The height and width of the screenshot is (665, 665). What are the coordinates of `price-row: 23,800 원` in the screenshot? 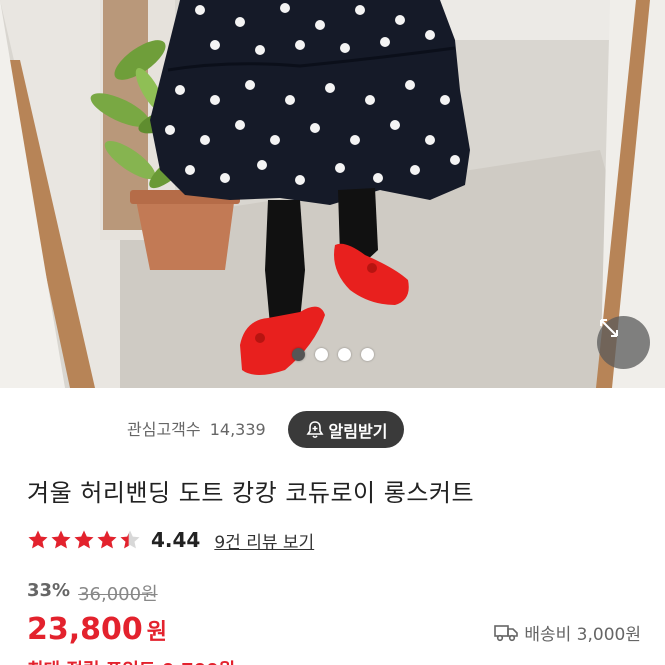 It's located at (97, 629).